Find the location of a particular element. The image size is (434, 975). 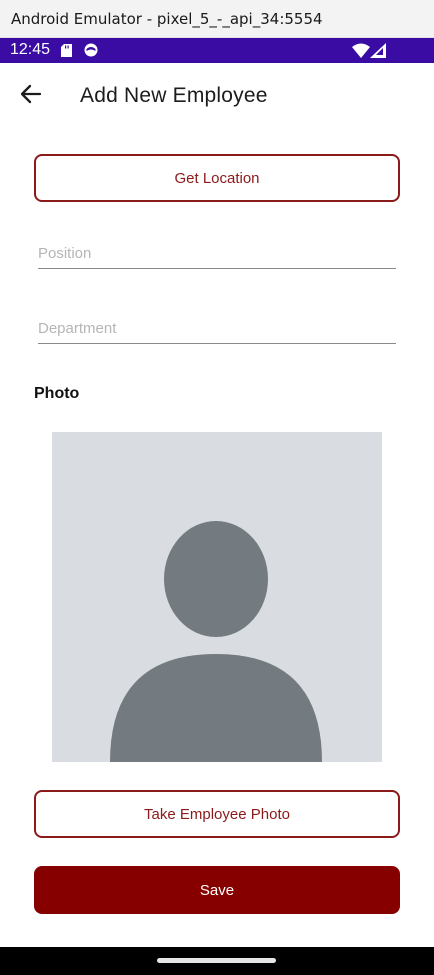

navigation-bar is located at coordinates (217, 961).